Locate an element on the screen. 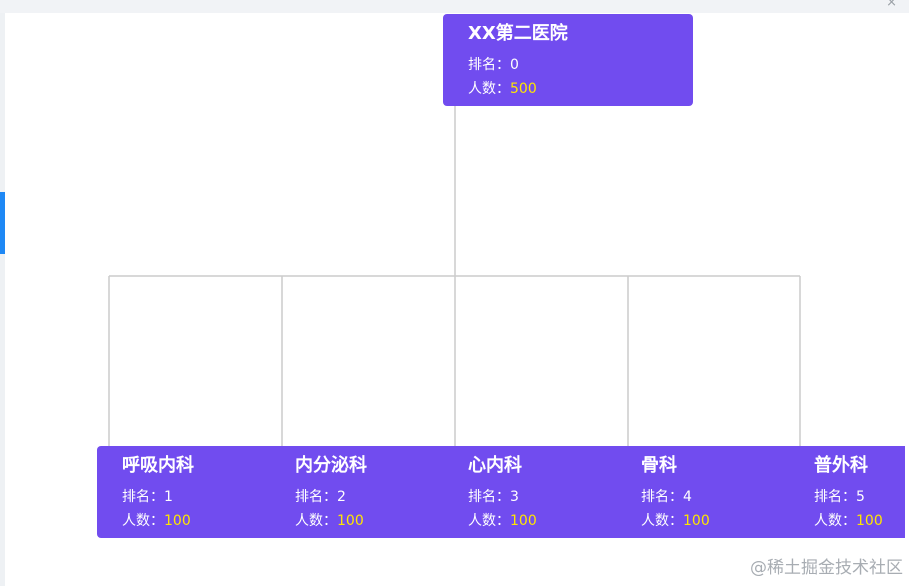 The image size is (909, 586). rank-value: 4 is located at coordinates (687, 497).